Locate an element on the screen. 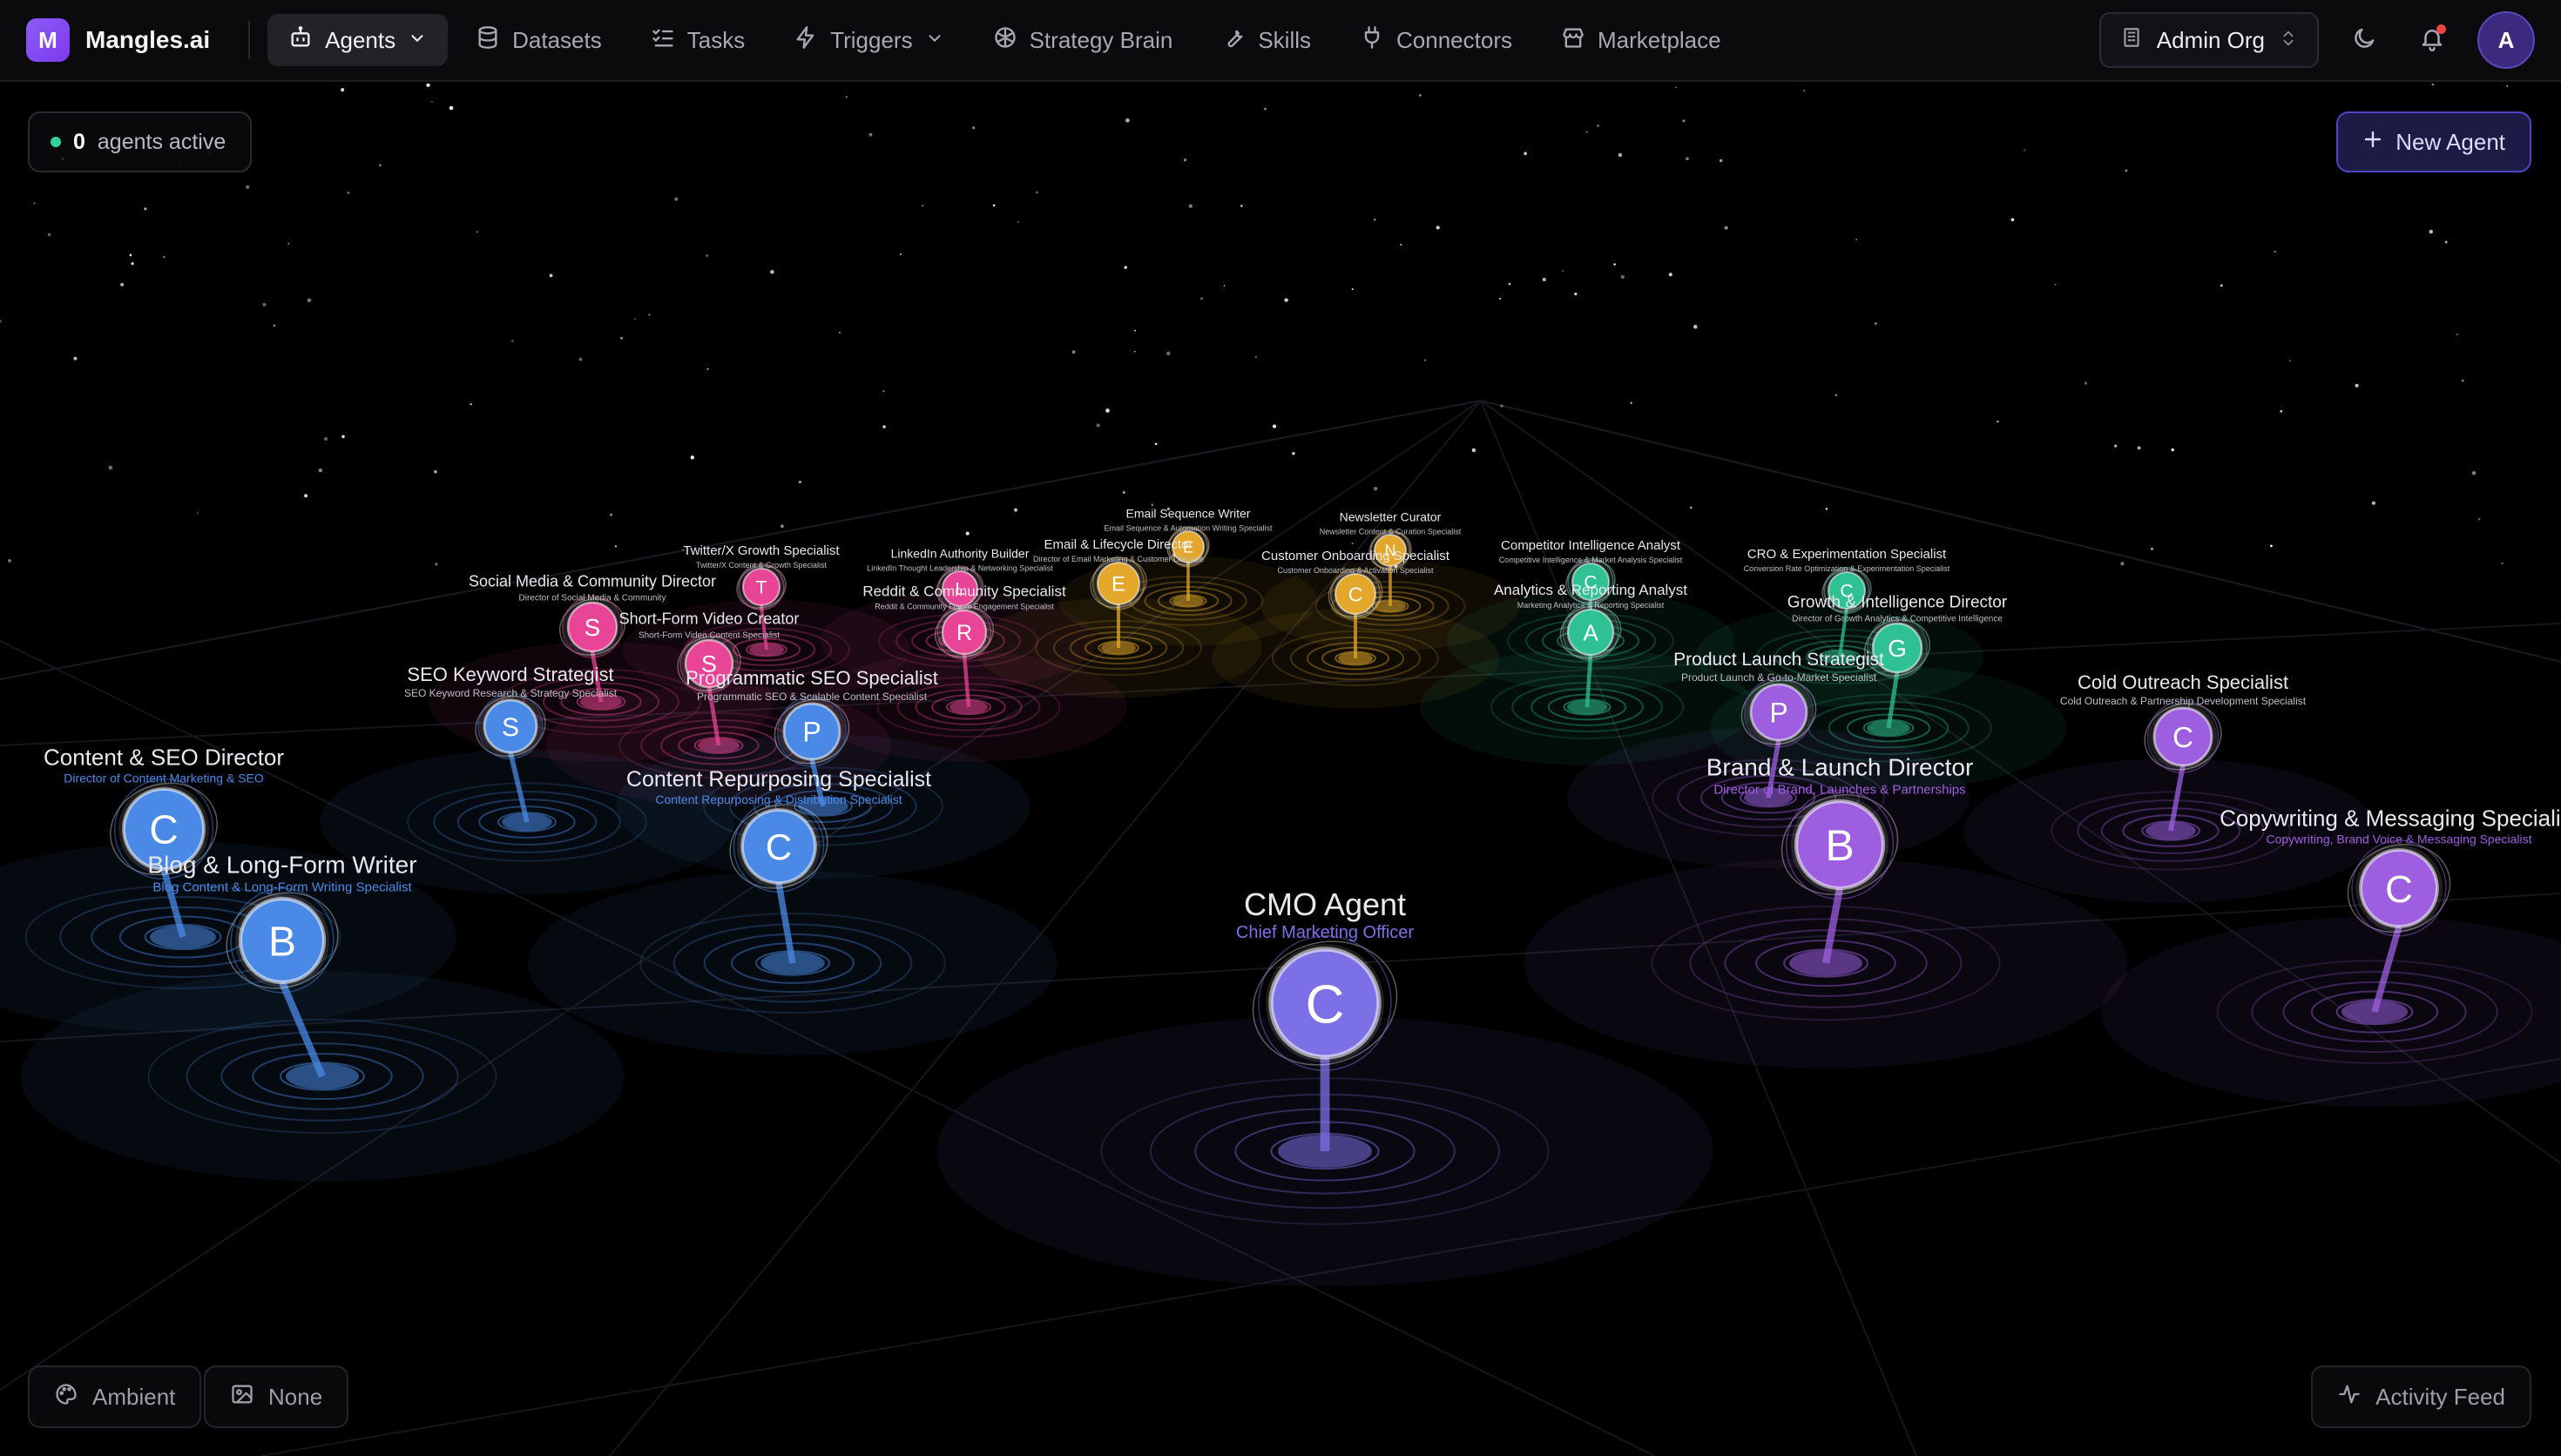 Image resolution: width=2561 pixels, height=1456 pixels. new-agent-button: New Agent is located at coordinates (2433, 141).